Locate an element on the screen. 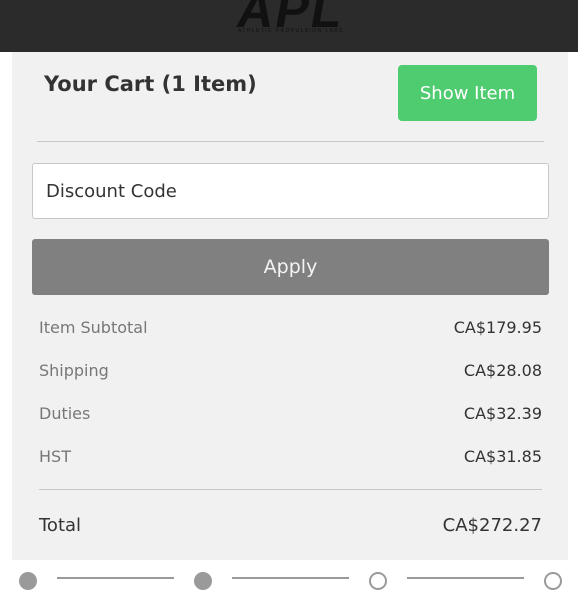 This screenshot has width=578, height=590. checkout-progress-stepper is located at coordinates (289, 578).